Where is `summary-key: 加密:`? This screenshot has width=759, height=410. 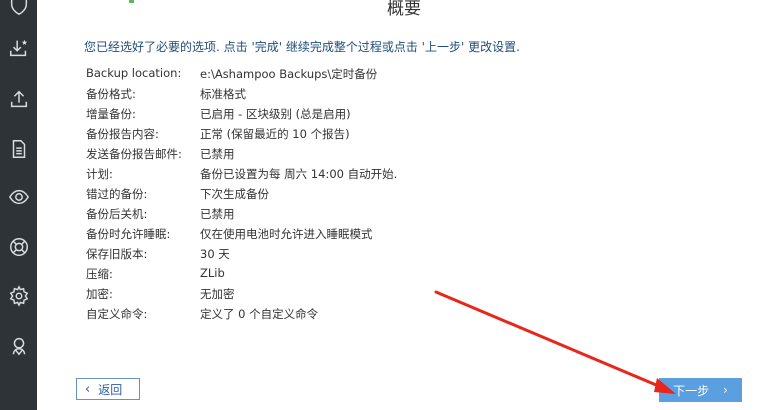 summary-key: 加密: is located at coordinates (99, 294).